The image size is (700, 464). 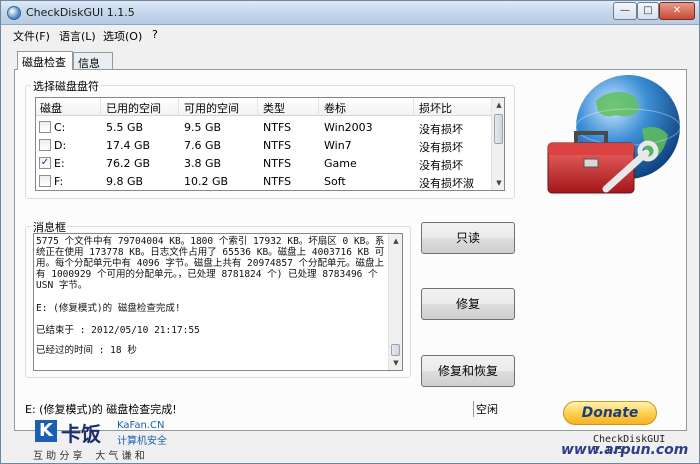 What do you see at coordinates (51, 108) in the screenshot?
I see `col-drive: 磁盘` at bounding box center [51, 108].